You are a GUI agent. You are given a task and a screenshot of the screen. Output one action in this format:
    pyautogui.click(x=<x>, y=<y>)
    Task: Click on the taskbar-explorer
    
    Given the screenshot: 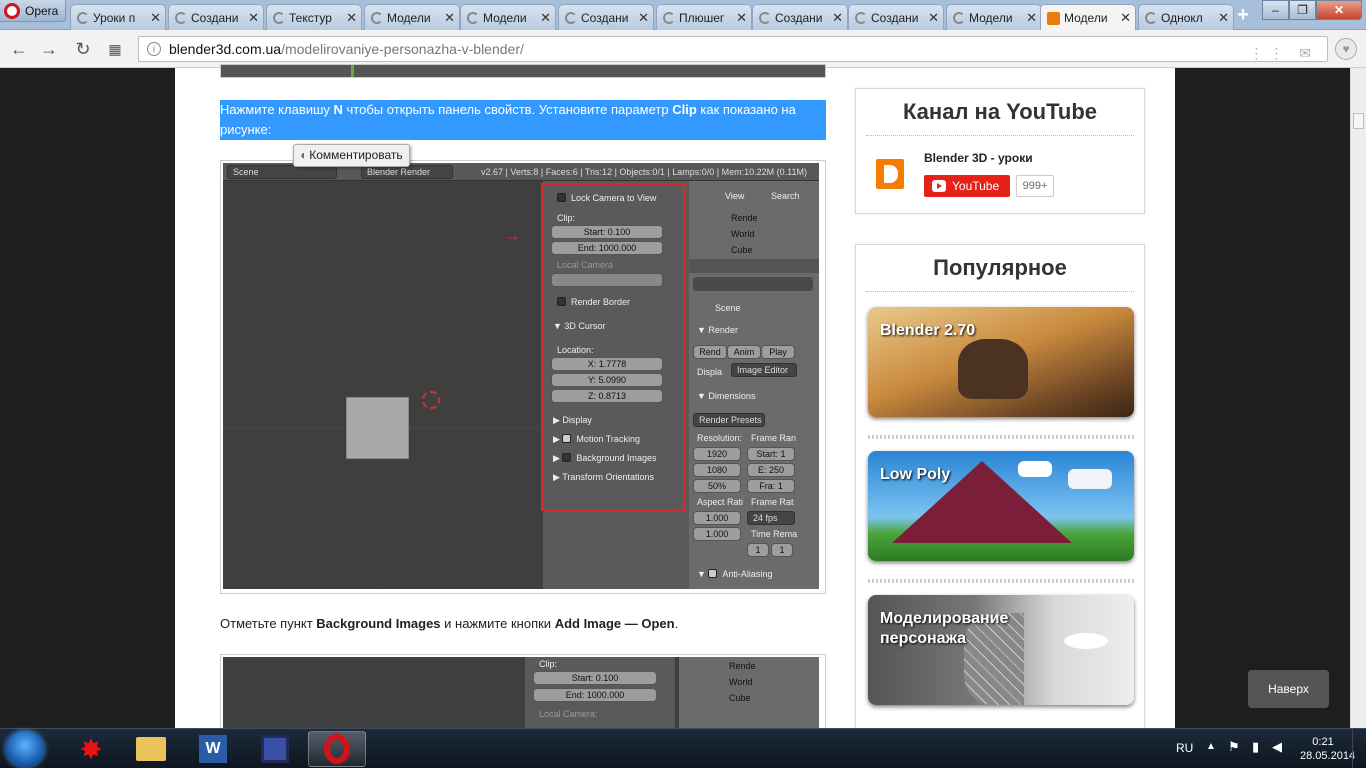 What is the action you would take?
    pyautogui.click(x=151, y=749)
    